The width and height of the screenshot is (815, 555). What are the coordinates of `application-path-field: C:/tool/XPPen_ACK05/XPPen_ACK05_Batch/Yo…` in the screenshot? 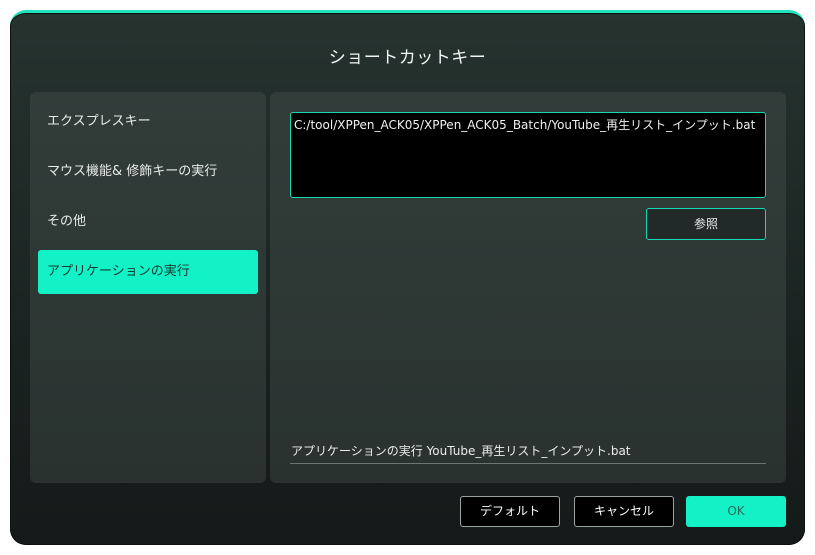 It's located at (528, 155).